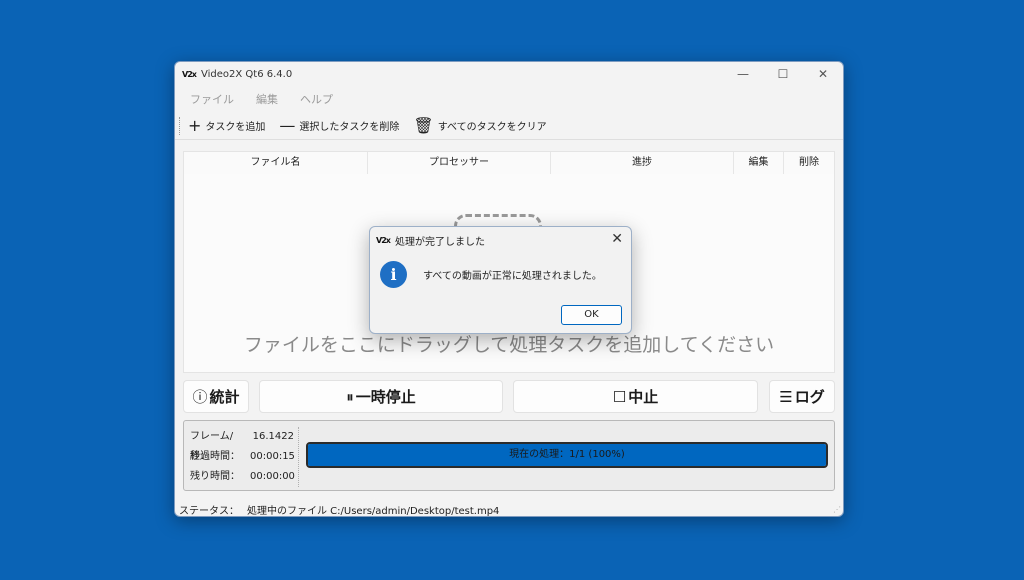  I want to click on resize-grip-icon: ⋰, so click(837, 509).